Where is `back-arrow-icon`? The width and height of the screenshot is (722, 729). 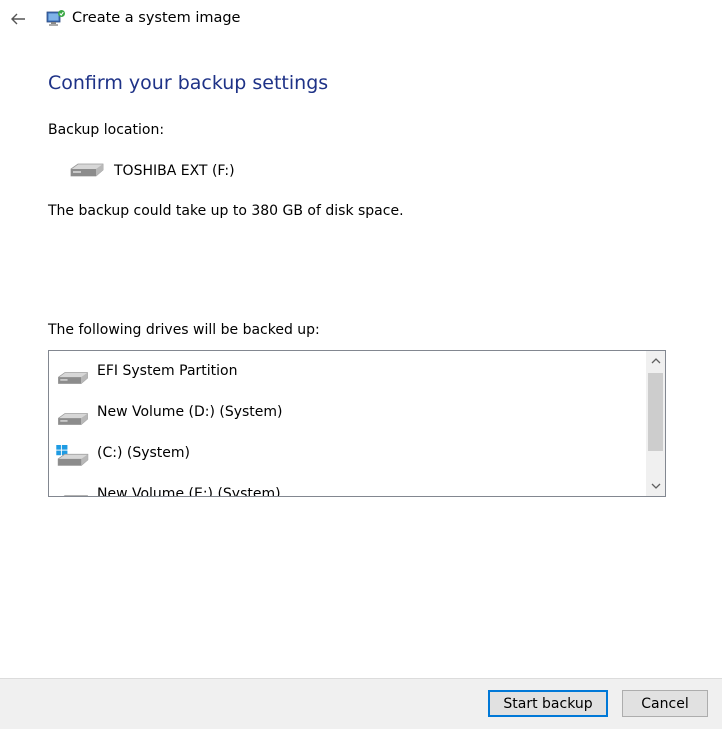
back-arrow-icon is located at coordinates (18, 19).